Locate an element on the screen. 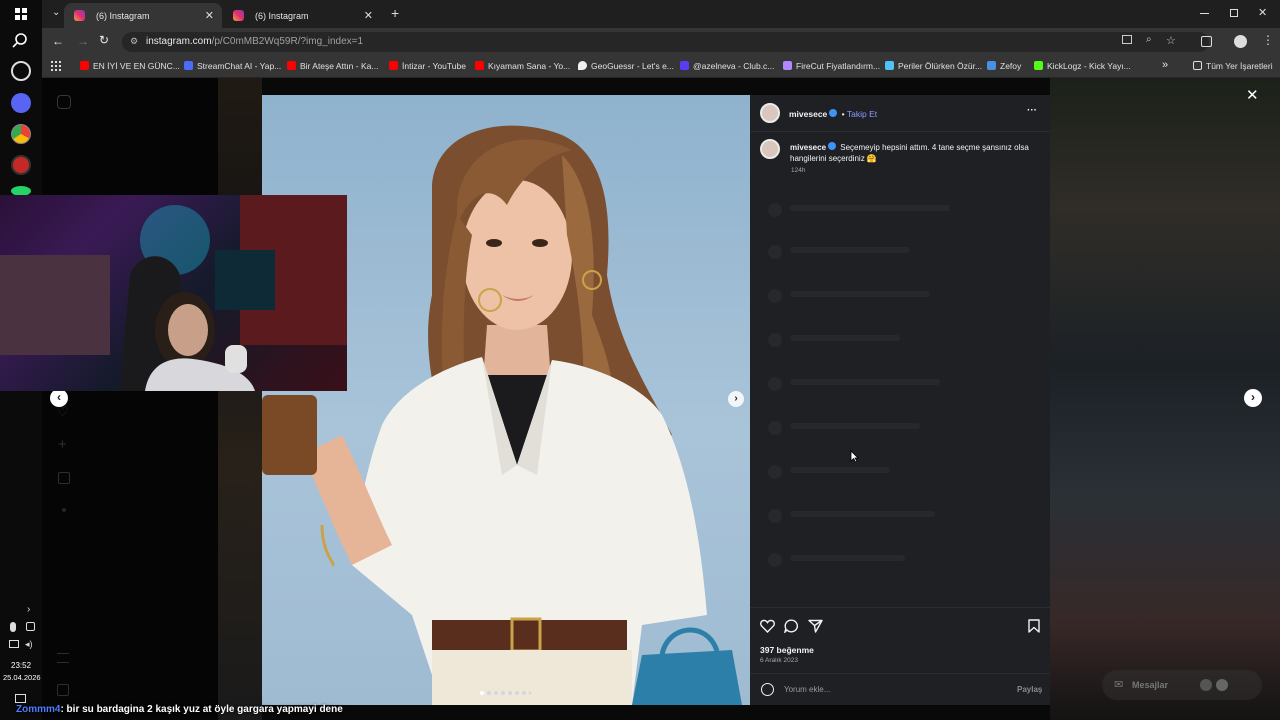 The height and width of the screenshot is (720, 1280). geoguessr-icon is located at coordinates (582, 65).